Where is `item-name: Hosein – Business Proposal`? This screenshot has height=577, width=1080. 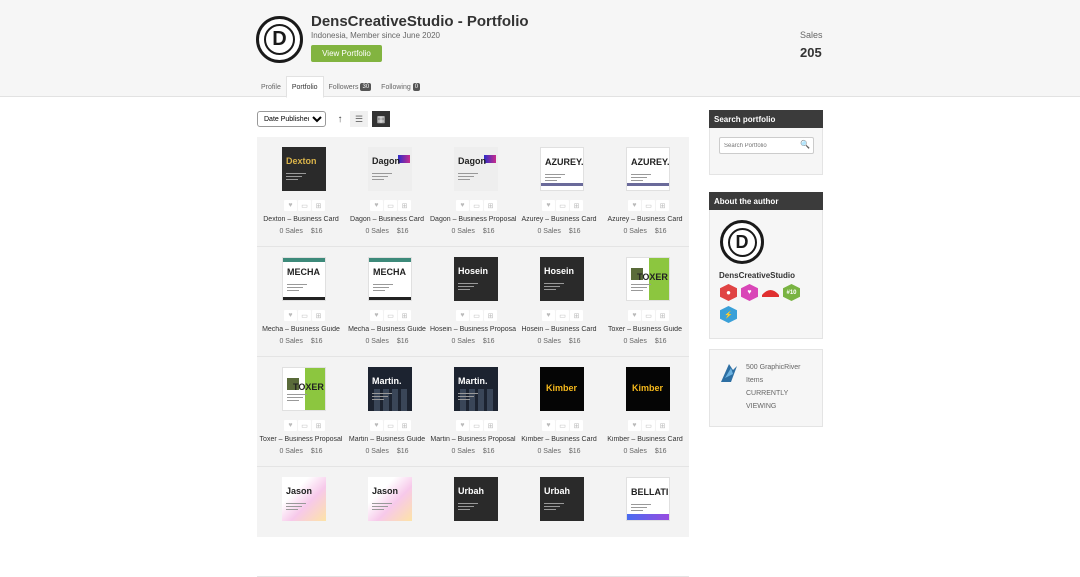 item-name: Hosein – Business Proposal is located at coordinates (473, 329).